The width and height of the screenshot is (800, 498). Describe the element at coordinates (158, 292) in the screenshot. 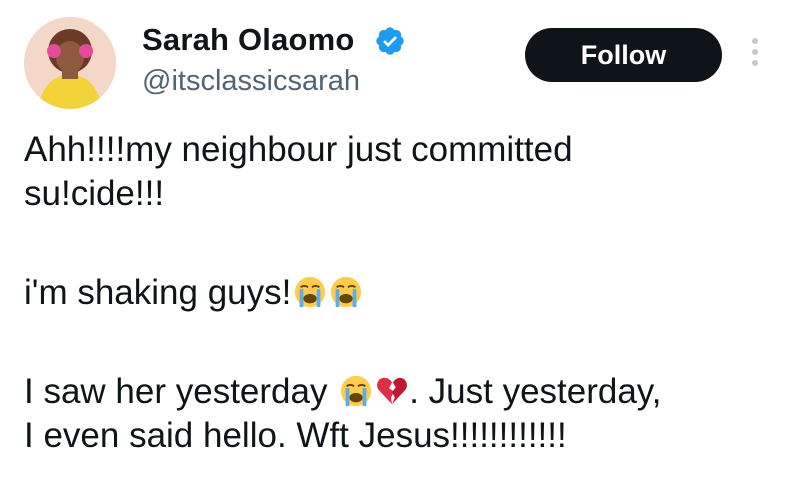

I see `tweet-line-text: i'm shaking guys!` at that location.